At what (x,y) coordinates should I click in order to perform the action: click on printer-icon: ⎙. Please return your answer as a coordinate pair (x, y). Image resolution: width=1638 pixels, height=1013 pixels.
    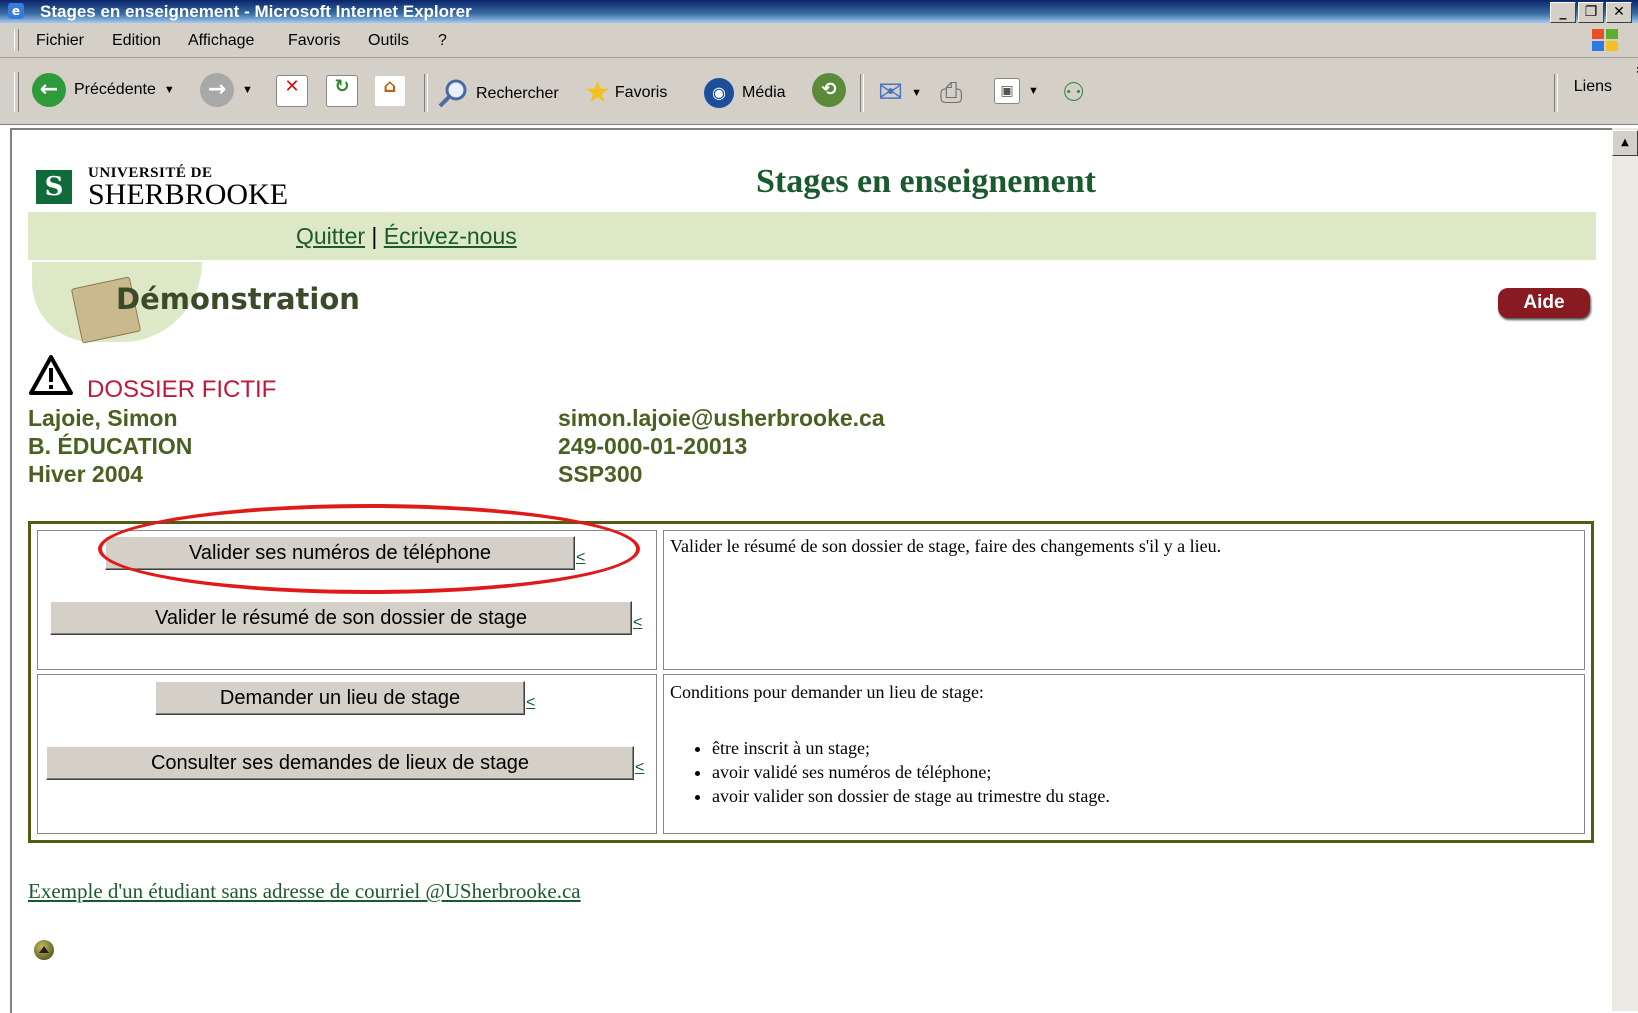
    Looking at the image, I should click on (951, 92).